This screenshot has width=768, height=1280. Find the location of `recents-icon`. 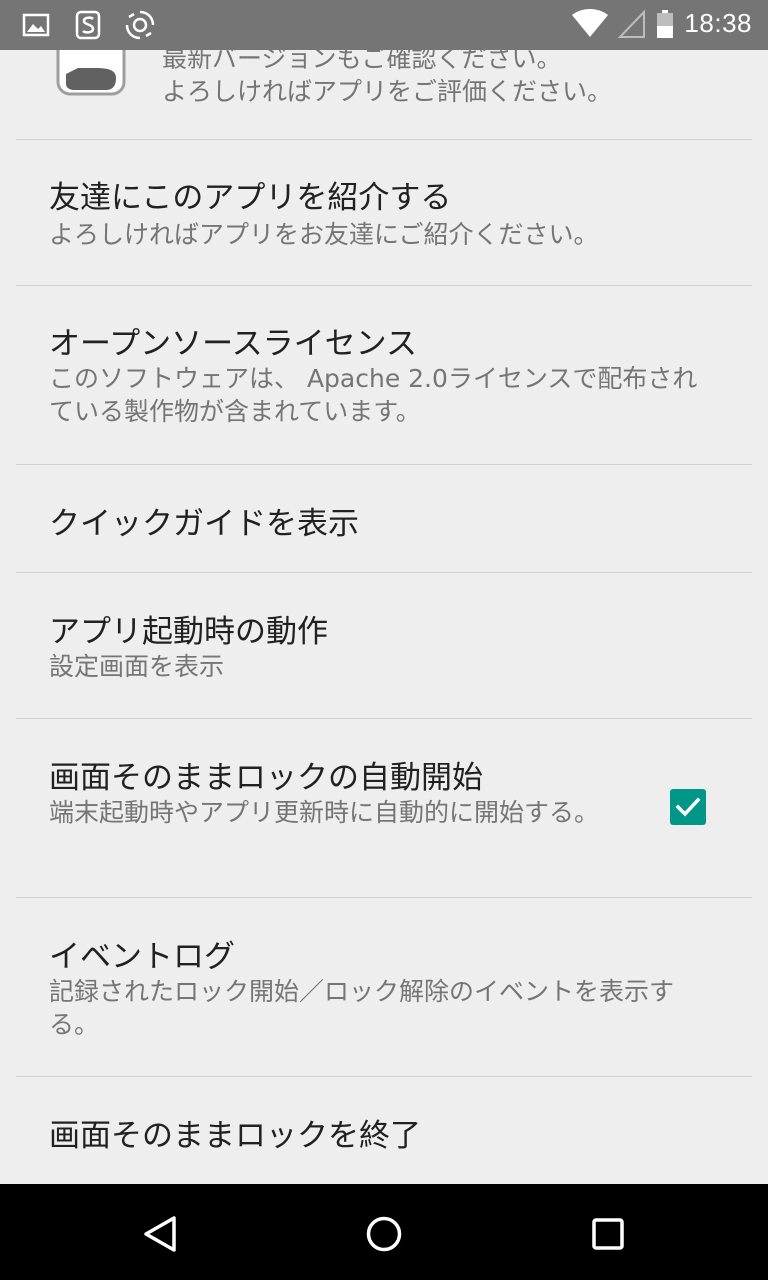

recents-icon is located at coordinates (608, 1234).